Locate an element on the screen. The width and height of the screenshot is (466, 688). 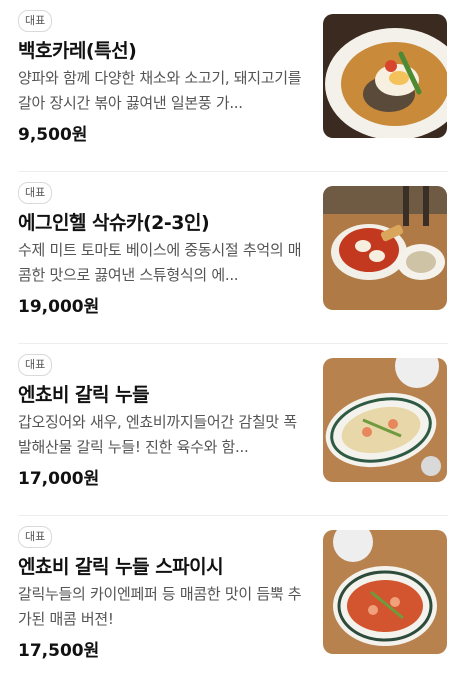
spicy-anchovy-noodle-photo is located at coordinates (385, 592).